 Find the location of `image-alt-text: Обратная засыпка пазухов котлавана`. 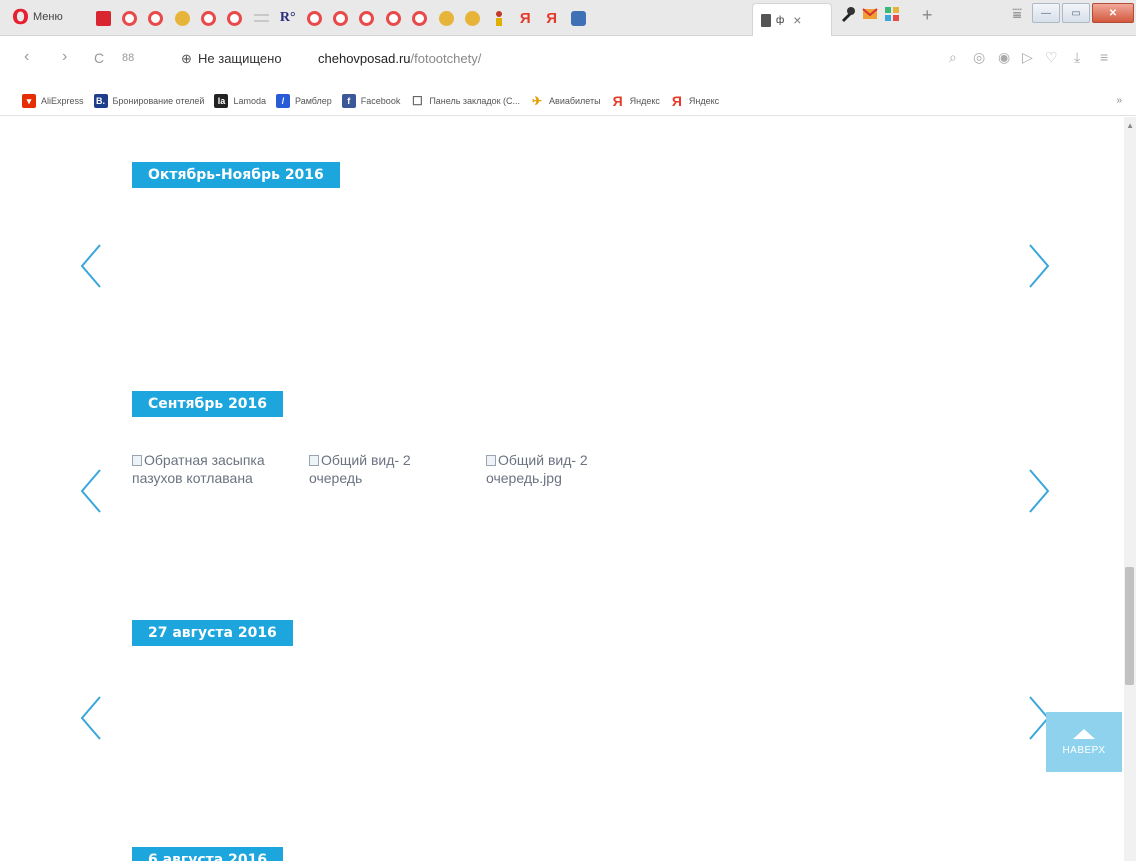

image-alt-text: Обратная засыпка пазухов котлавана is located at coordinates (198, 469).